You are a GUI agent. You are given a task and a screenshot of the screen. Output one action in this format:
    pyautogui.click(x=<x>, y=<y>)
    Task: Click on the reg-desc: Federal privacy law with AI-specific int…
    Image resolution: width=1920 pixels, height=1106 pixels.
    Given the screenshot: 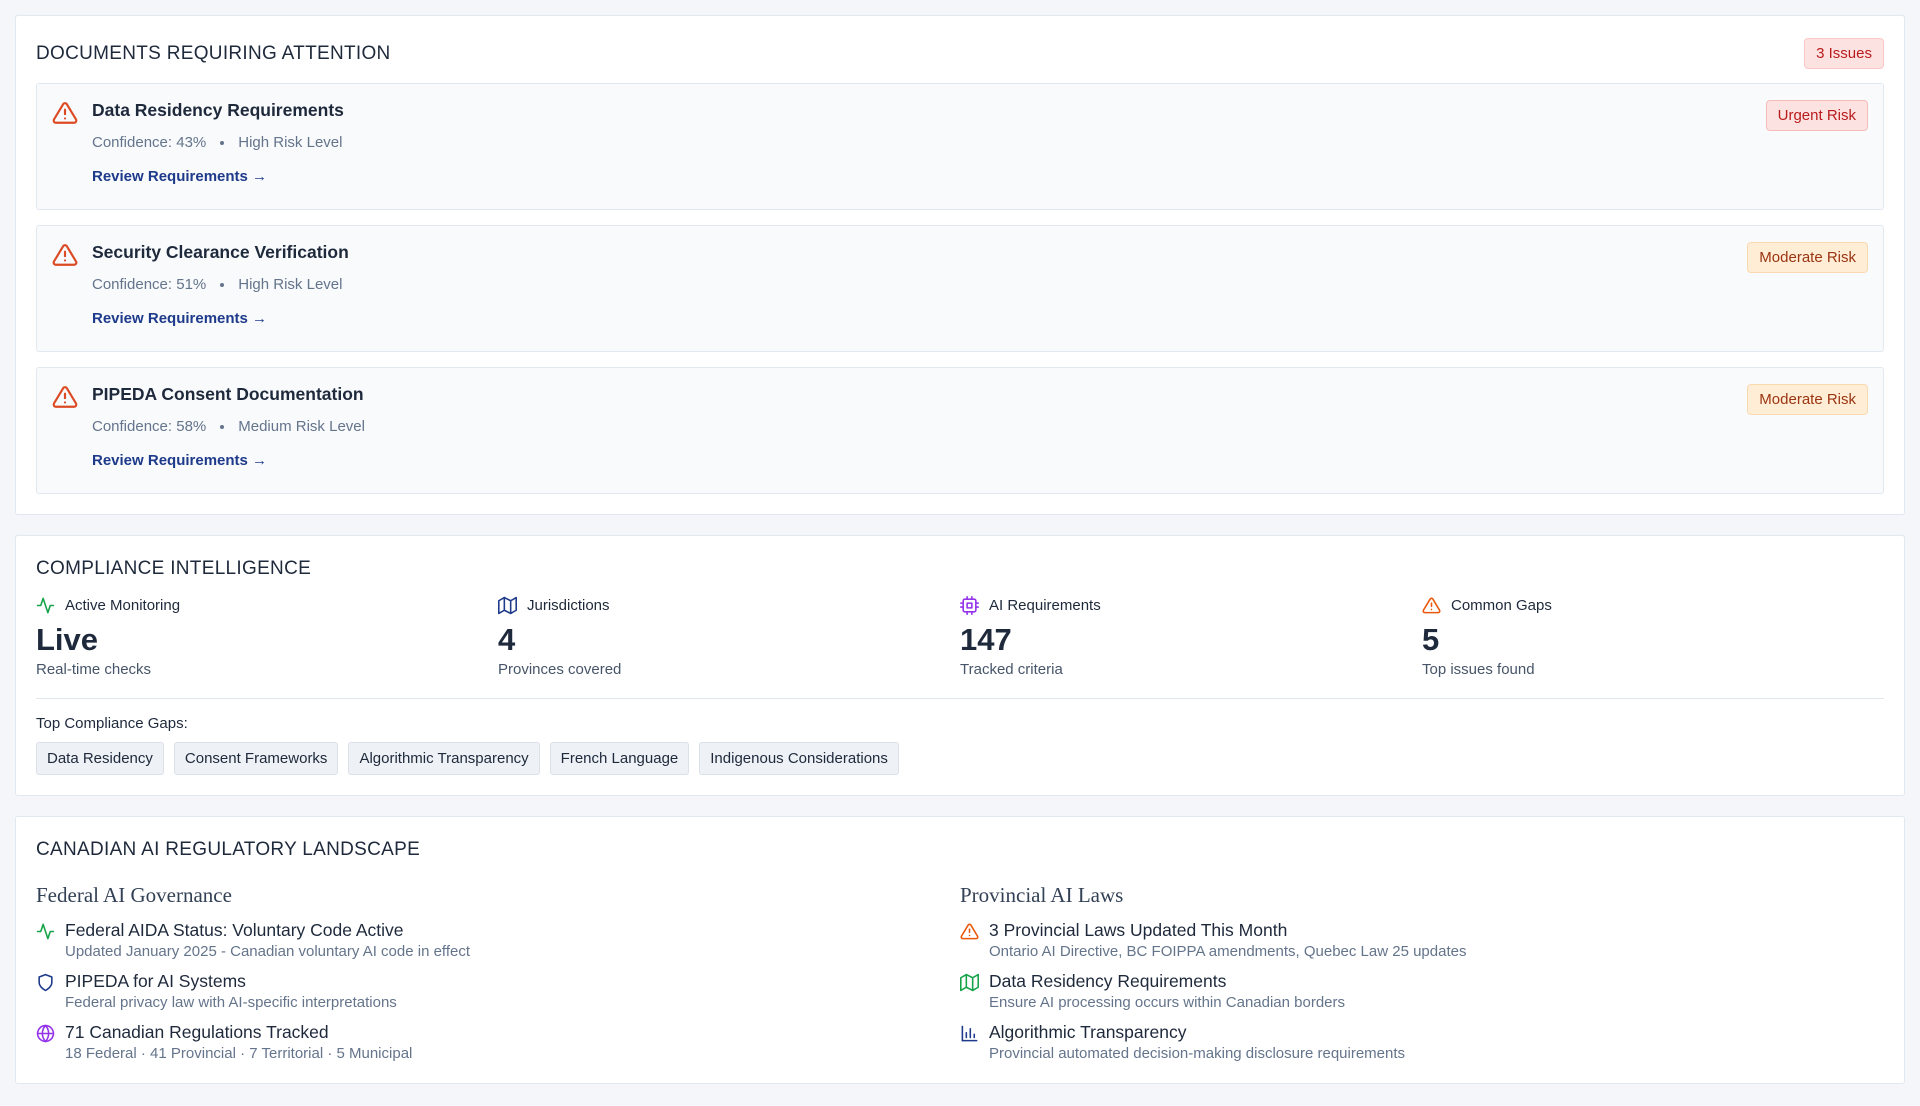 What is the action you would take?
    pyautogui.click(x=231, y=1003)
    